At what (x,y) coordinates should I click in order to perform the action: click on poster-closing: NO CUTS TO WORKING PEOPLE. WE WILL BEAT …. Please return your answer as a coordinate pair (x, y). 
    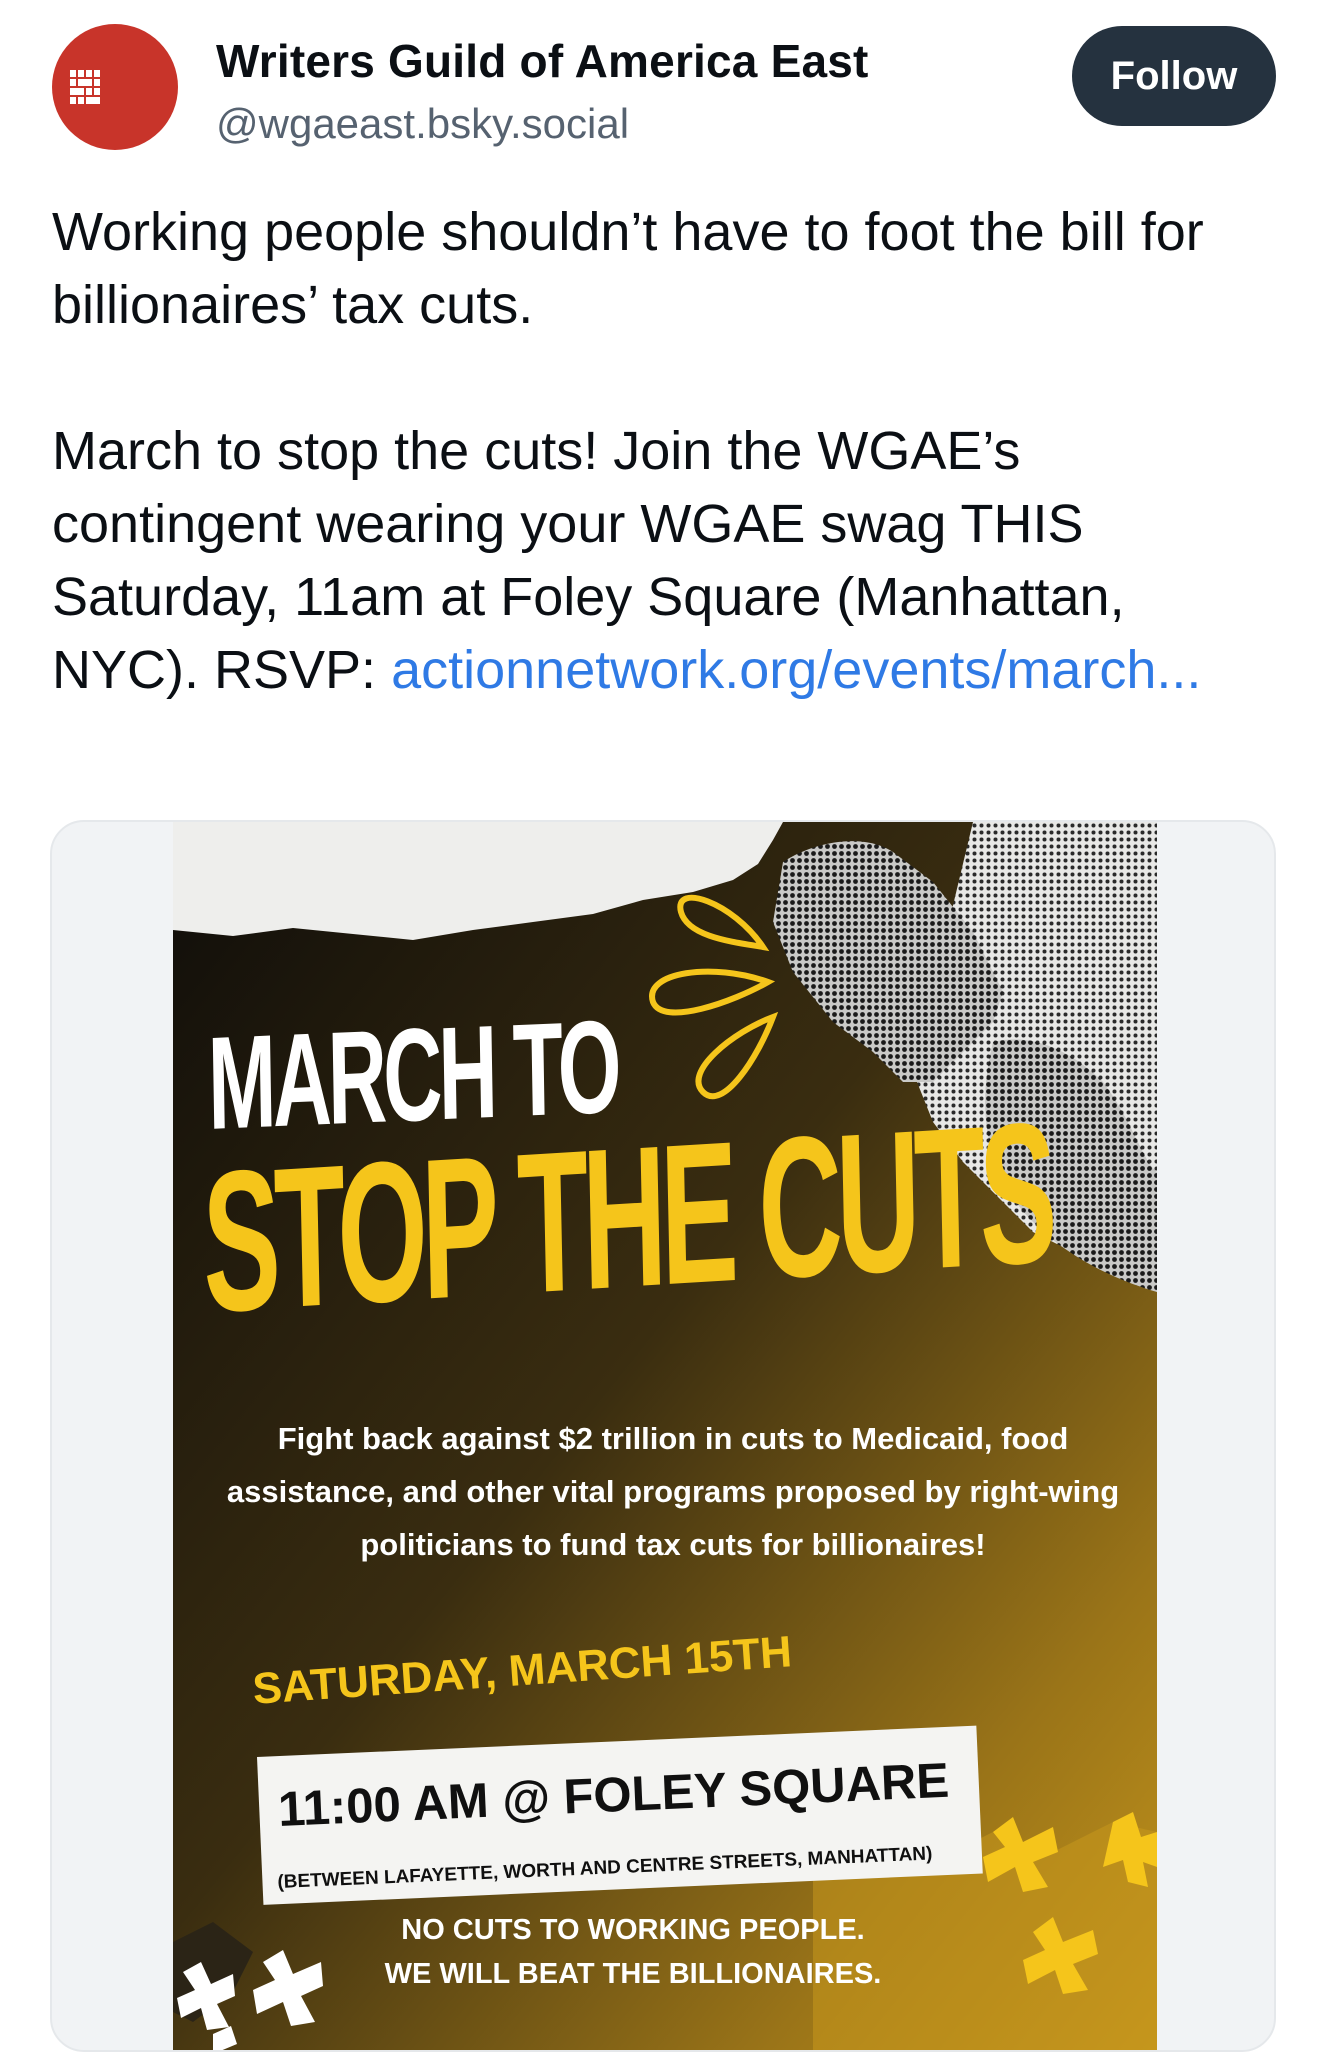
    Looking at the image, I should click on (633, 1952).